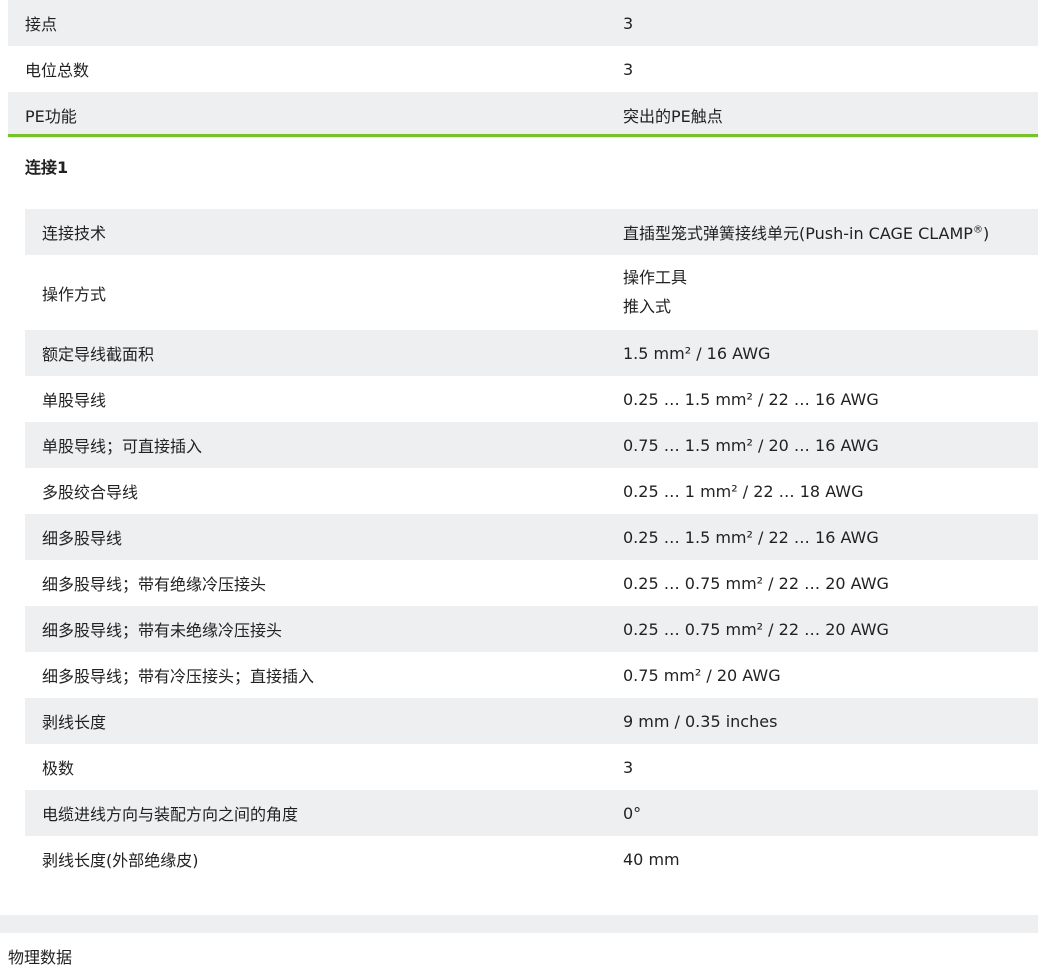 The image size is (1038, 969). What do you see at coordinates (57, 70) in the screenshot?
I see `property-label: 电位总数` at bounding box center [57, 70].